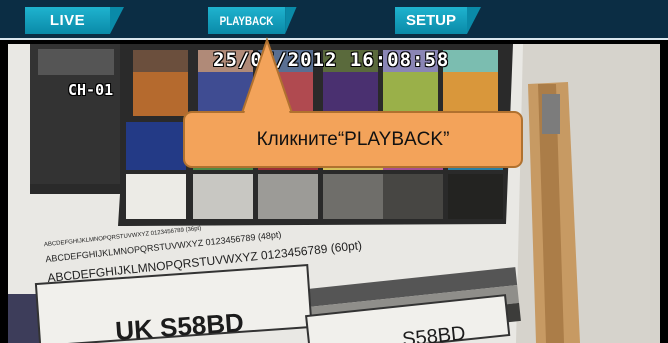 This screenshot has height=343, width=668. What do you see at coordinates (91, 90) in the screenshot?
I see `channel-label: CH-01` at bounding box center [91, 90].